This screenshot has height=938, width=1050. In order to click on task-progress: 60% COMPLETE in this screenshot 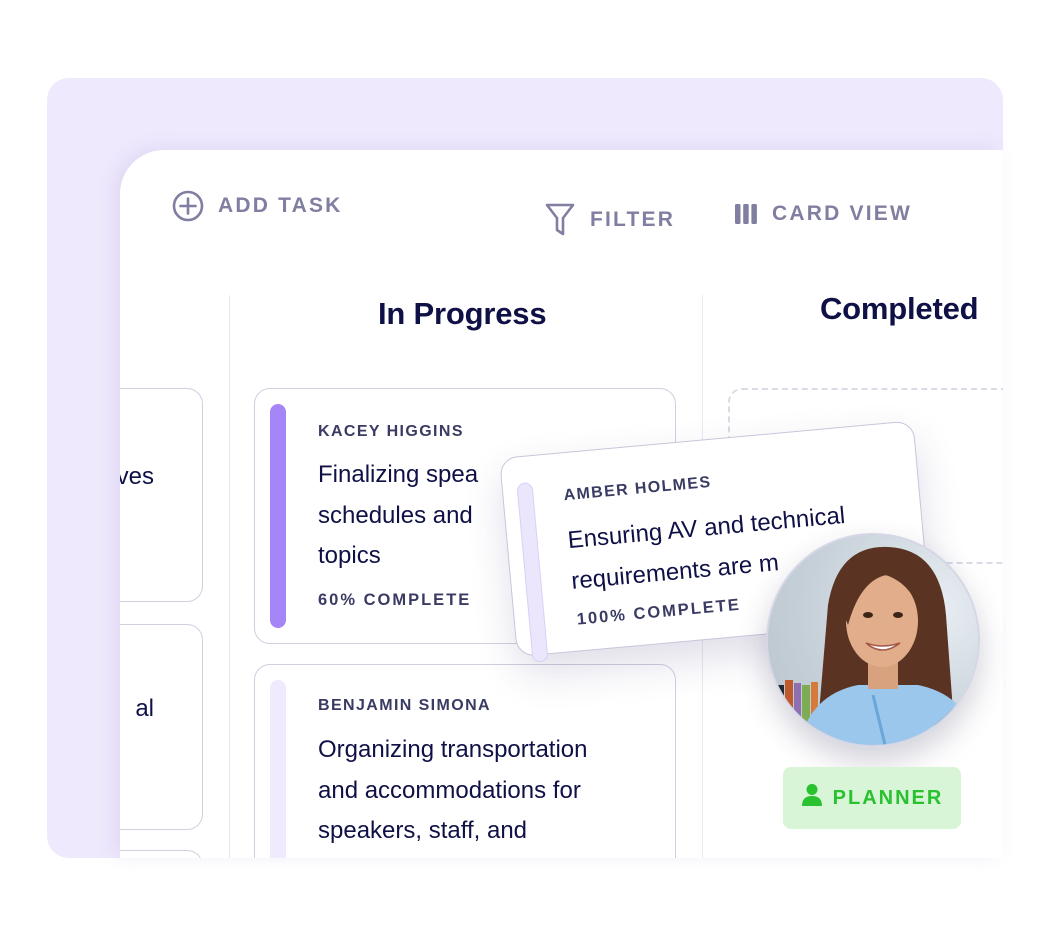, I will do `click(395, 600)`.